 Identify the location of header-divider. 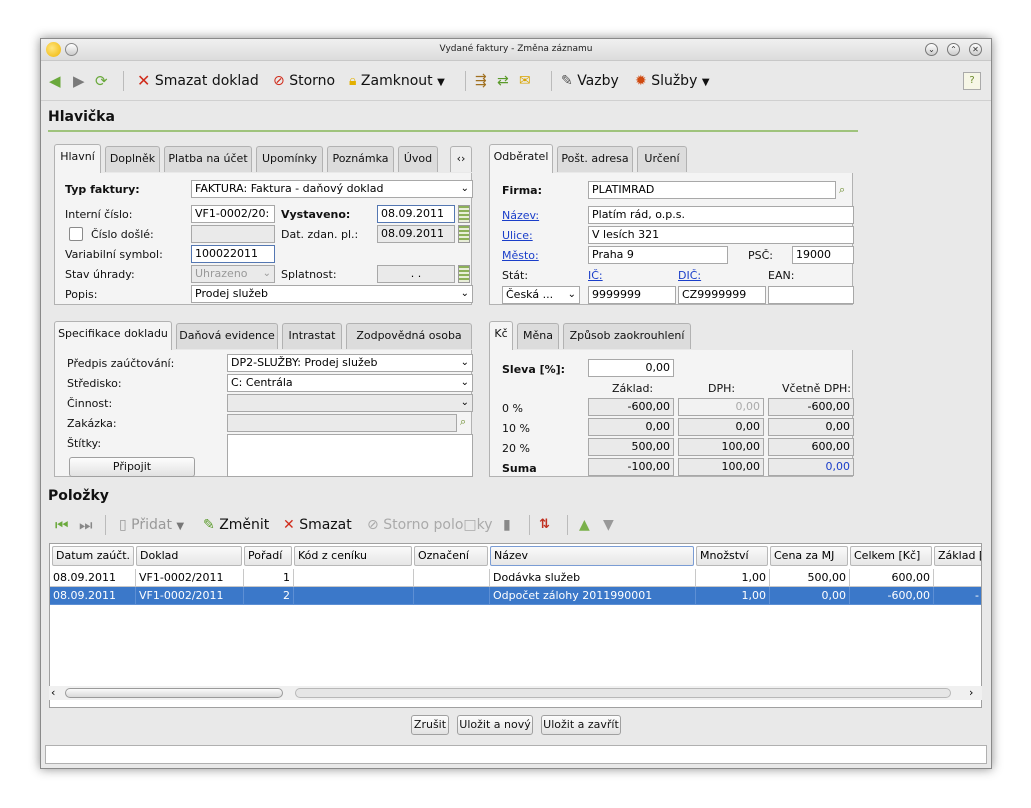
(453, 131).